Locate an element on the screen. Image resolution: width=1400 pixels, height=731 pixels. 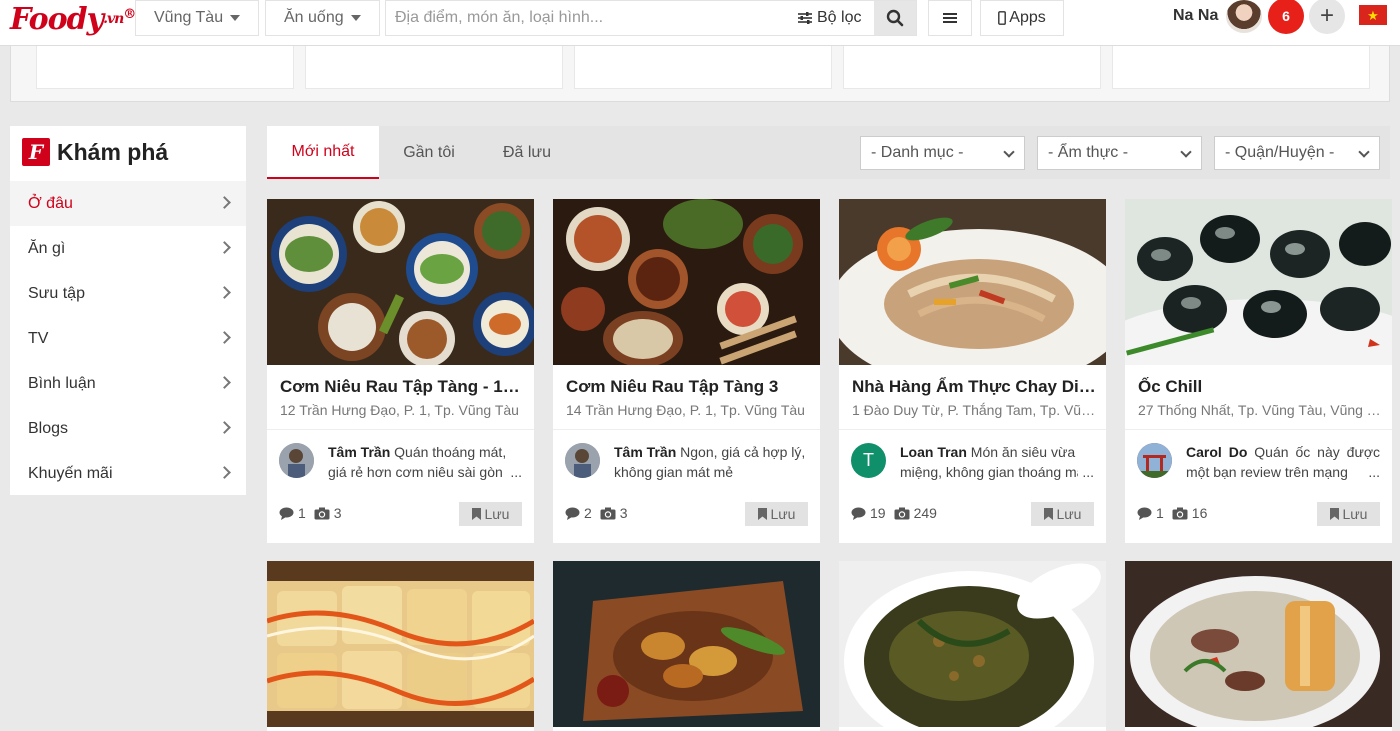
bookmark-icon is located at coordinates (1334, 514).